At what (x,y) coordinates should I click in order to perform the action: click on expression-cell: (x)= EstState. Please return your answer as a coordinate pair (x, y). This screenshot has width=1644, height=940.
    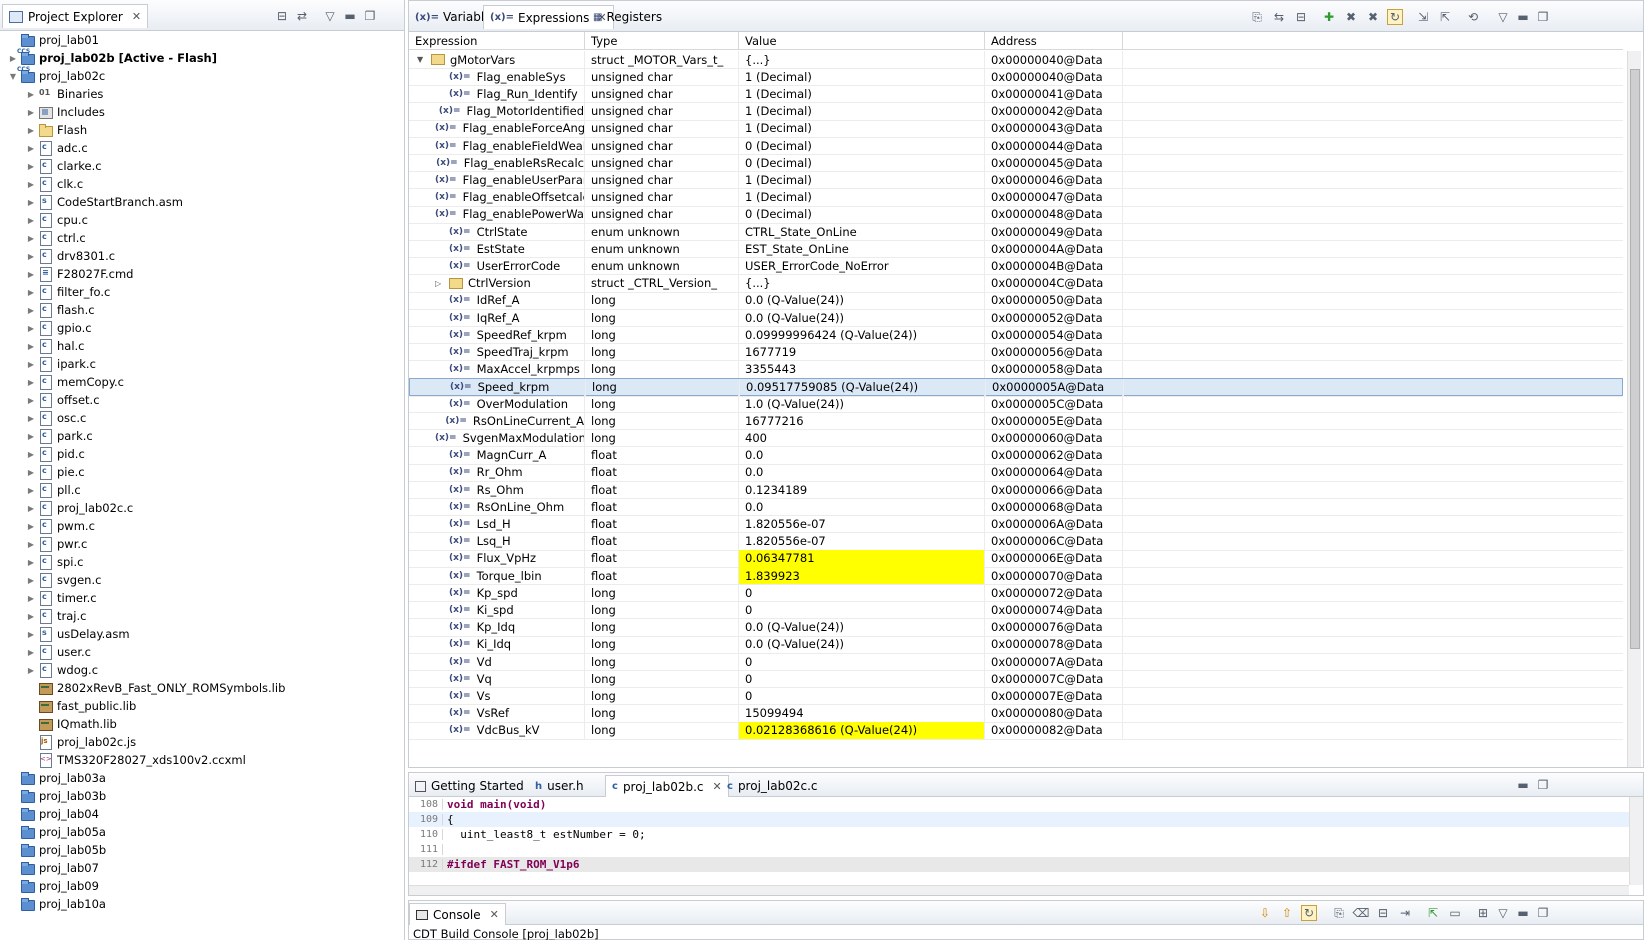
    Looking at the image, I should click on (497, 249).